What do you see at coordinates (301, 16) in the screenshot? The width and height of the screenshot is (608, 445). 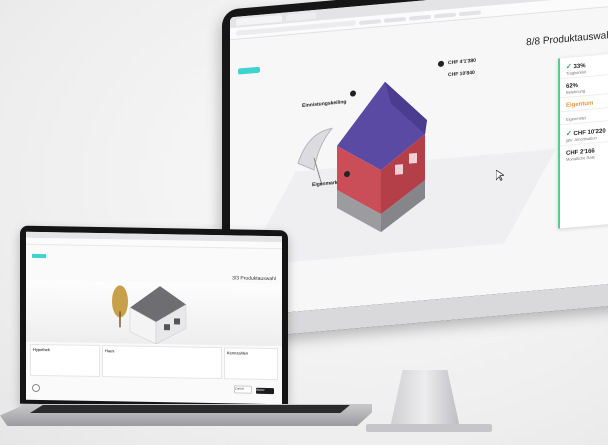 I see `browser-tab` at bounding box center [301, 16].